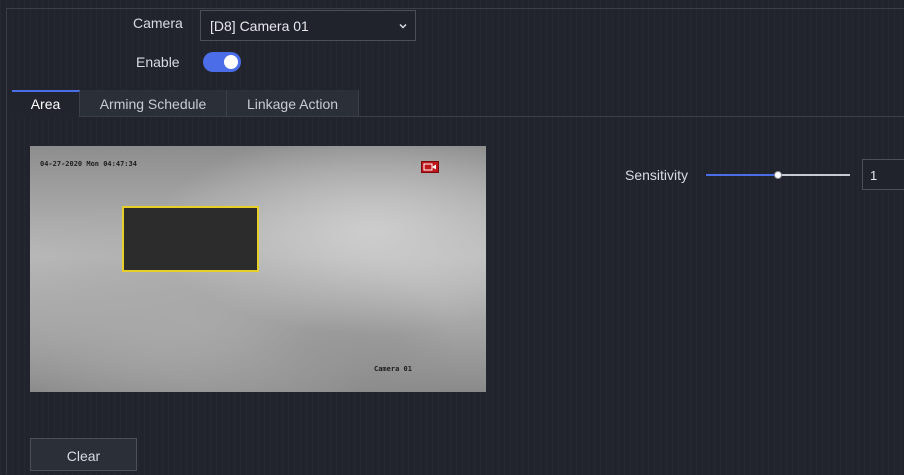 The width and height of the screenshot is (904, 475). What do you see at coordinates (222, 62) in the screenshot?
I see `enable-toggle` at bounding box center [222, 62].